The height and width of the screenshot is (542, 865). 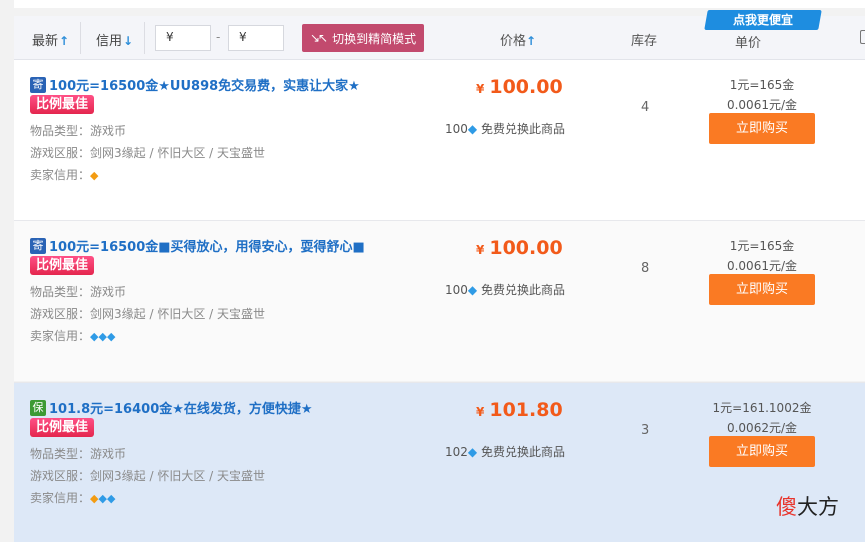 What do you see at coordinates (762, 85) in the screenshot?
I see `unit-rate: 1元=165金` at bounding box center [762, 85].